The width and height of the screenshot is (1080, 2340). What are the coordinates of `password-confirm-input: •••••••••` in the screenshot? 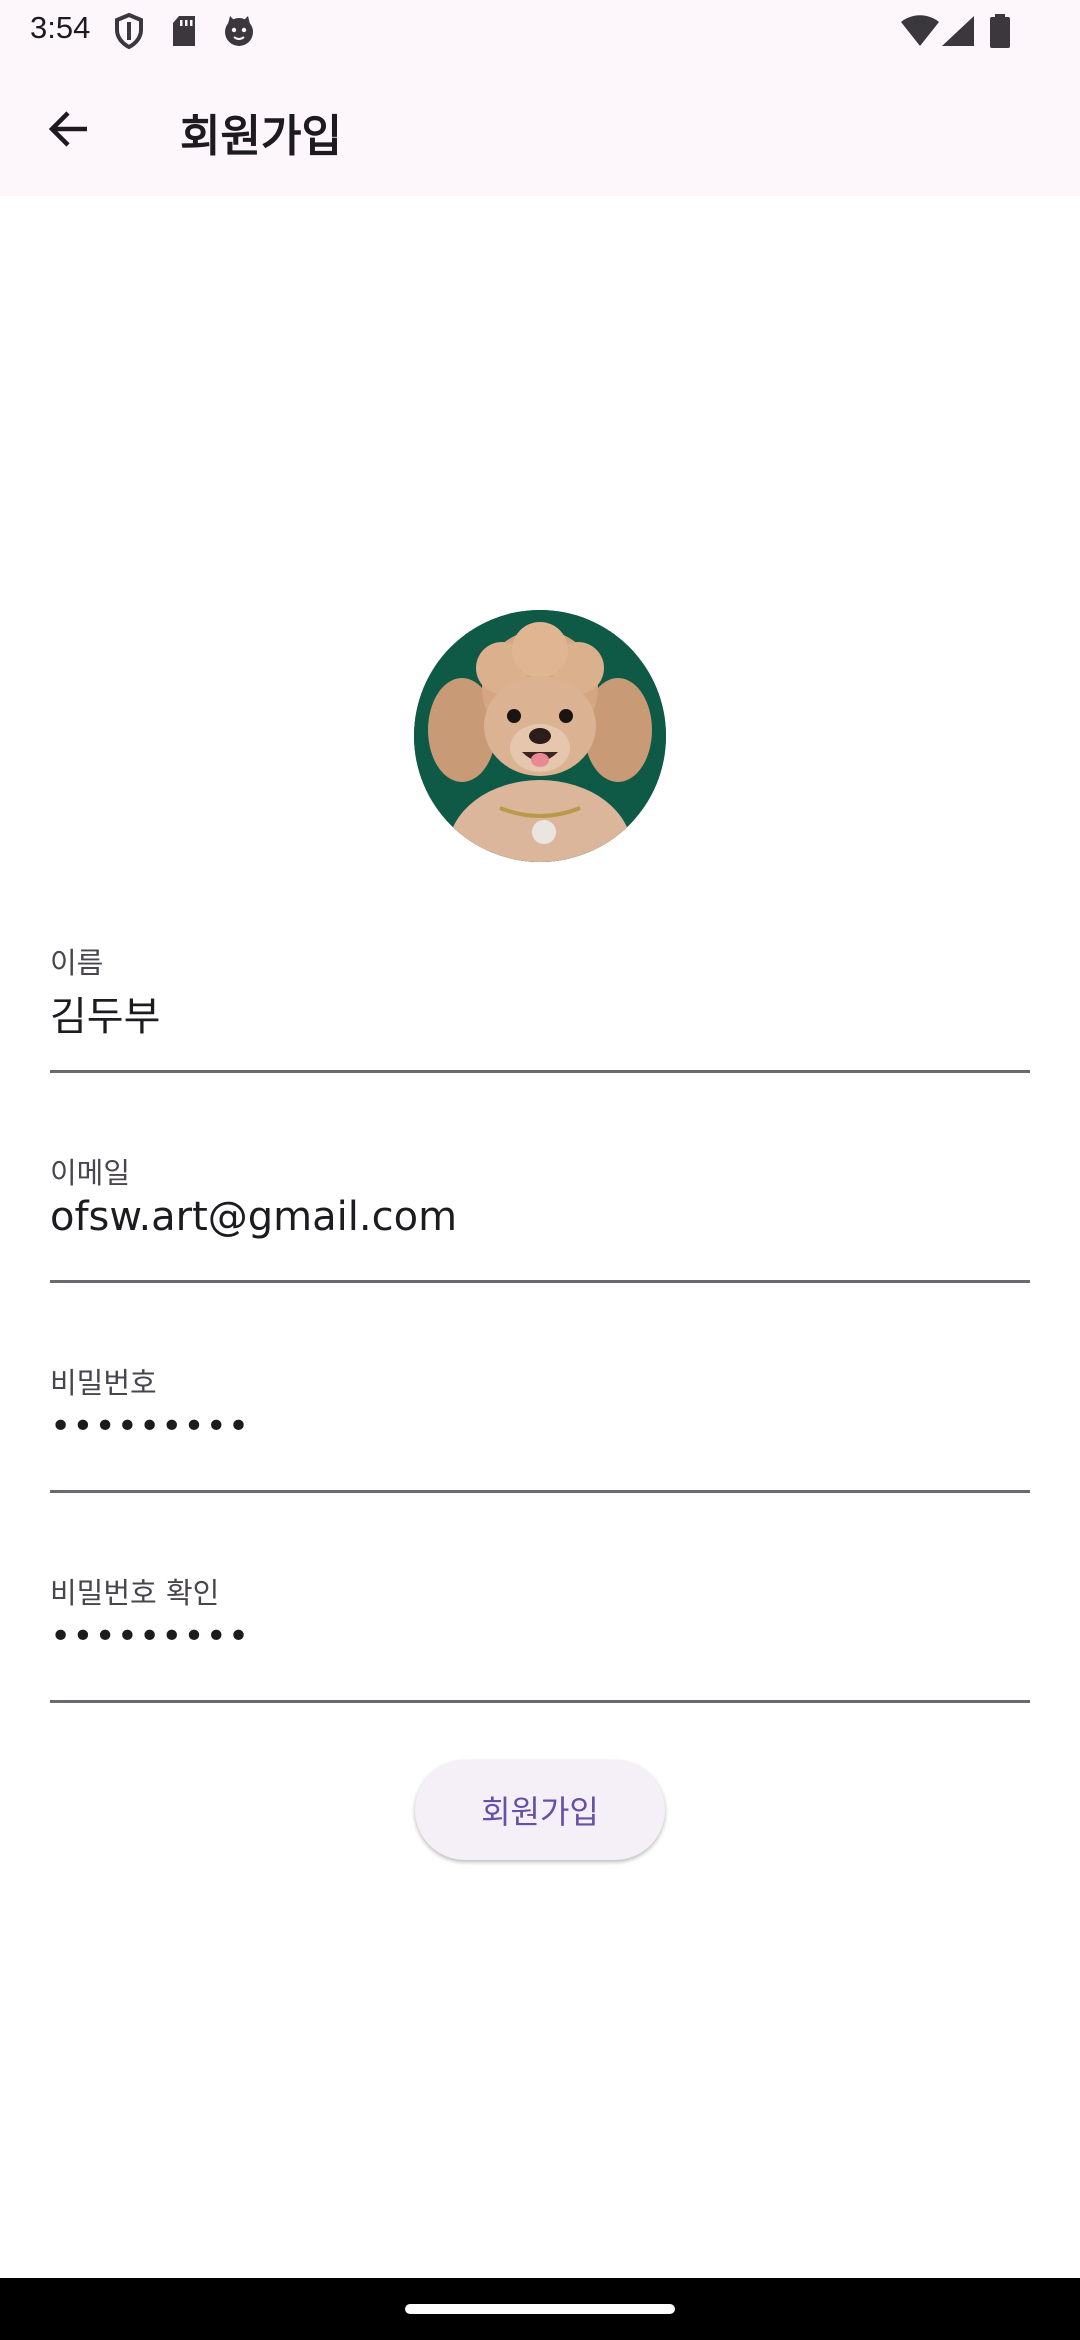 It's located at (150, 1636).